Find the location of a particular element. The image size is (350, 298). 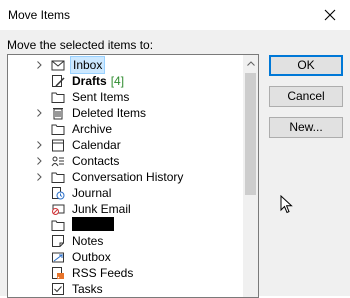

journal-icon is located at coordinates (58, 193).